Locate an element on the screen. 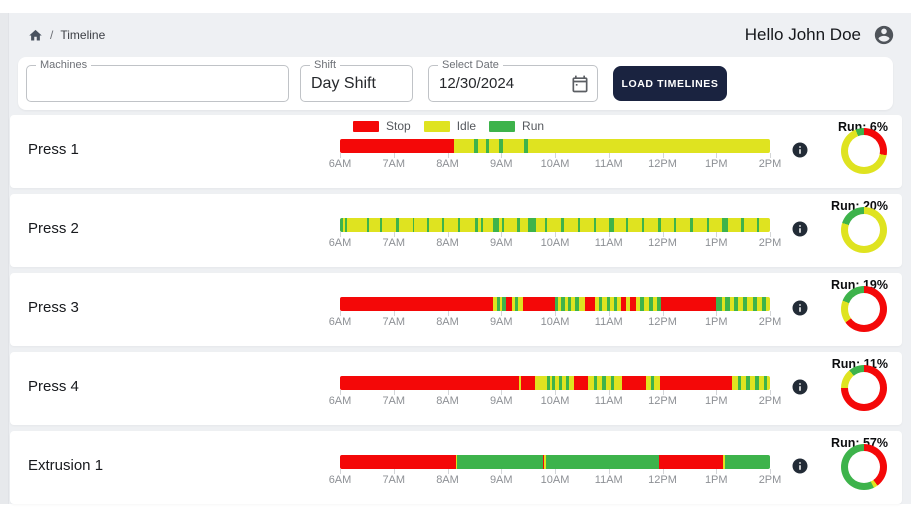 The image size is (911, 525). legend-label-idle: Idle is located at coordinates (466, 126).